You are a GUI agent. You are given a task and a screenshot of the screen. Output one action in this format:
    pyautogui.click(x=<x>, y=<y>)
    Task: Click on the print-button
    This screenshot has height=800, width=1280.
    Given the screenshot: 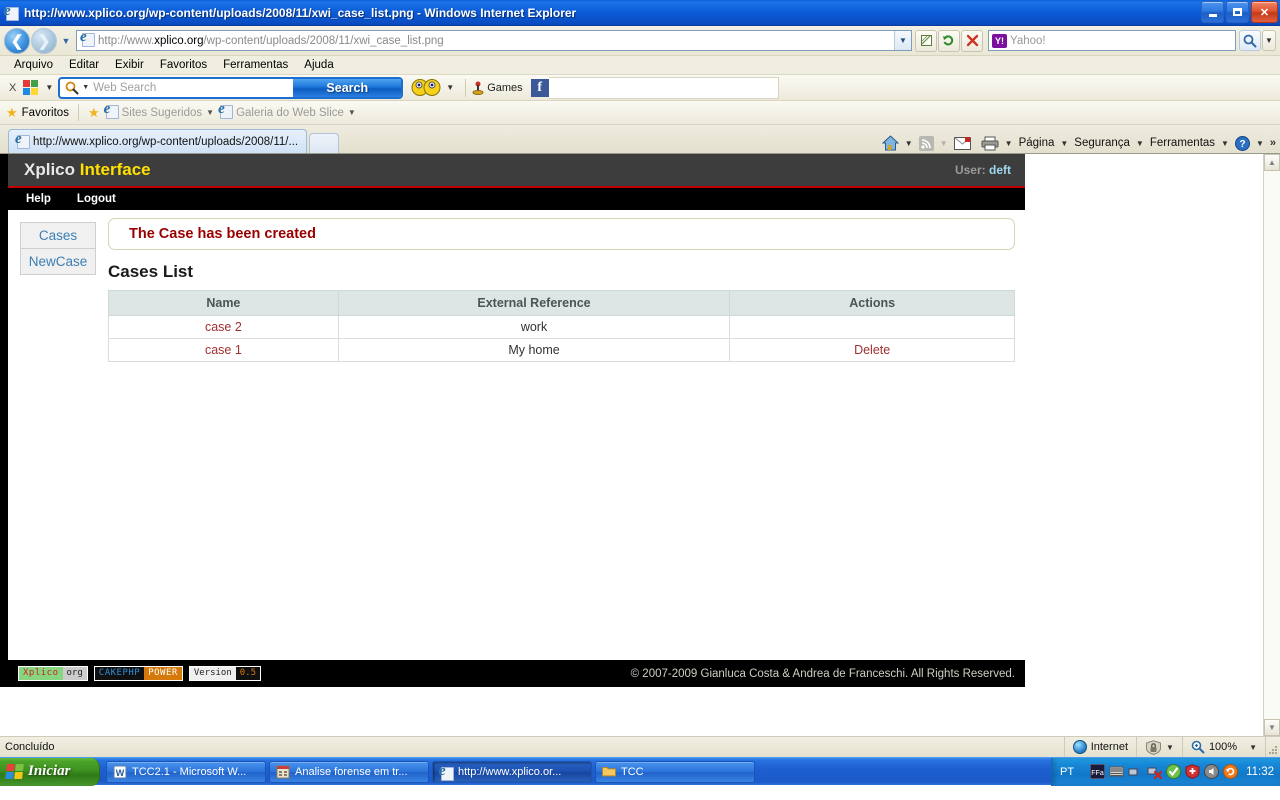 What is the action you would take?
    pyautogui.click(x=990, y=143)
    